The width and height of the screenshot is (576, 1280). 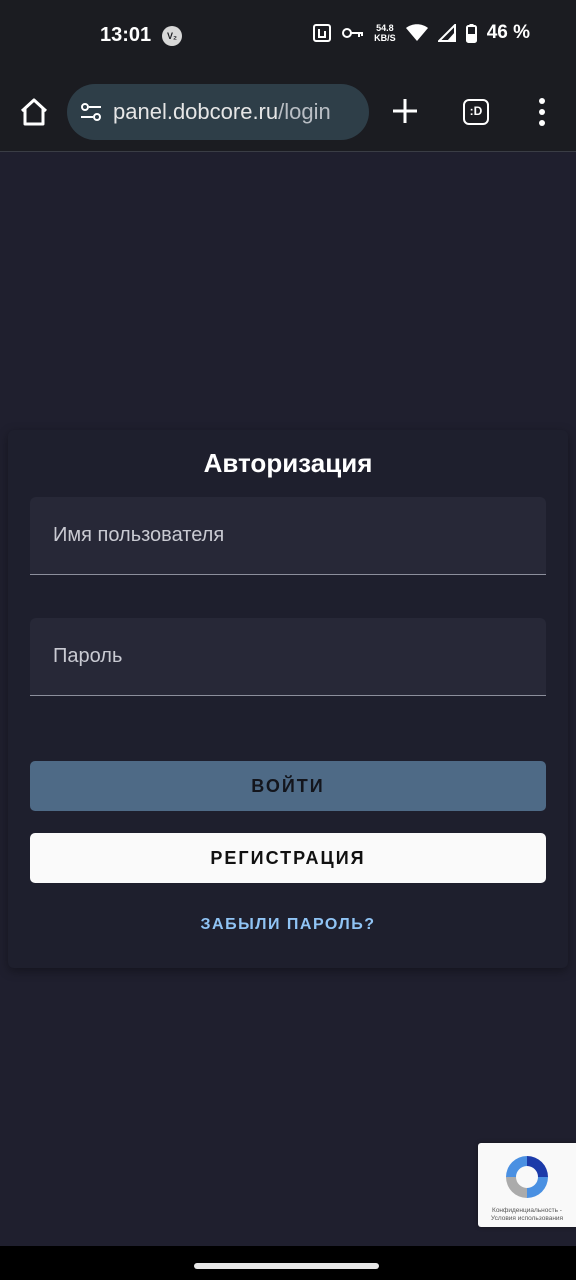 I want to click on network-speed: 54.8 KB/S, so click(x=385, y=33).